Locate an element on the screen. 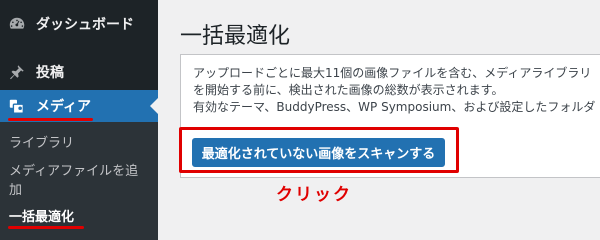 The width and height of the screenshot is (600, 240). description-line: アップロードごとに最大11個の画像ファイルを含む、メディアライブラリ is located at coordinates (392, 73).